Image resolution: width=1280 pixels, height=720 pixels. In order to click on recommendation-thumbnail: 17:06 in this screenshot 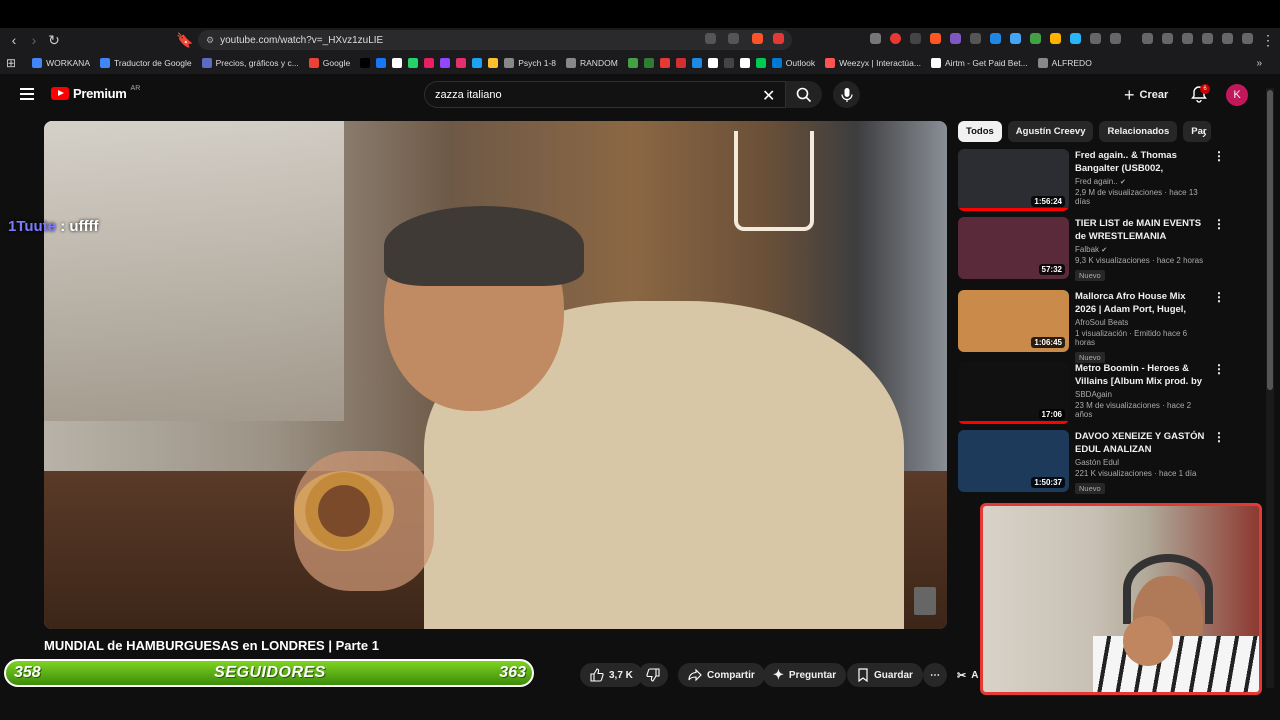, I will do `click(1013, 393)`.